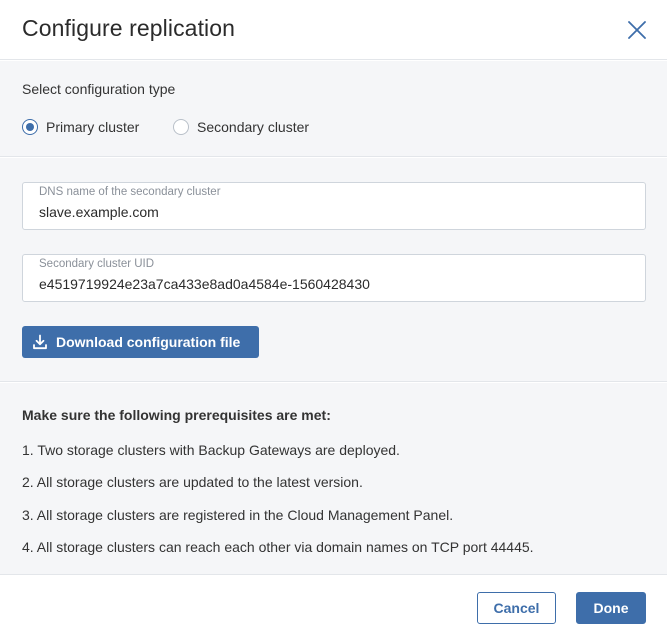 Image resolution: width=667 pixels, height=636 pixels. What do you see at coordinates (148, 342) in the screenshot?
I see `download-button-label: Download configuration file` at bounding box center [148, 342].